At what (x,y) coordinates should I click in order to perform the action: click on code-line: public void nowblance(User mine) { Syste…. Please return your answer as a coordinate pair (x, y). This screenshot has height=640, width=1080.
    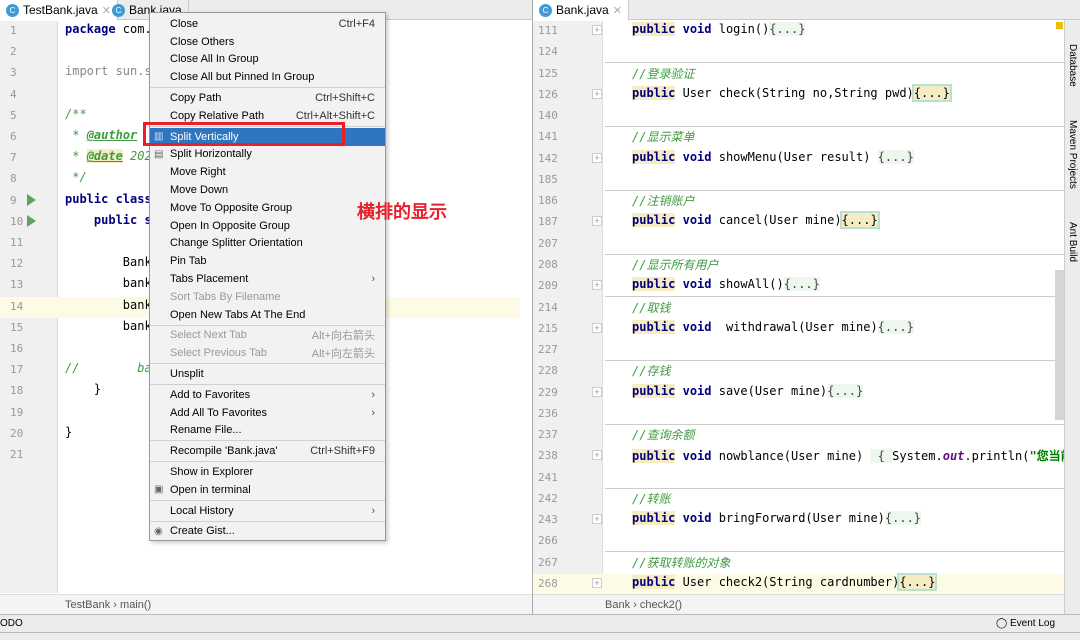
    Looking at the image, I should click on (856, 456).